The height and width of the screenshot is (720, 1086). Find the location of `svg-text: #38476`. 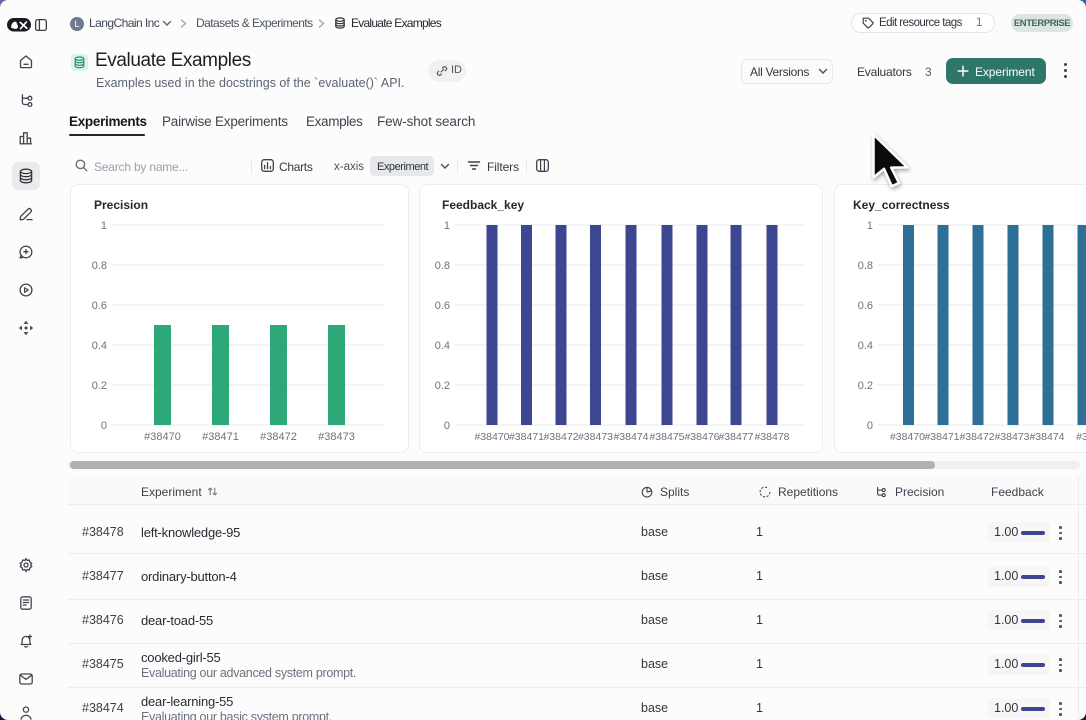

svg-text: #38476 is located at coordinates (701, 437).